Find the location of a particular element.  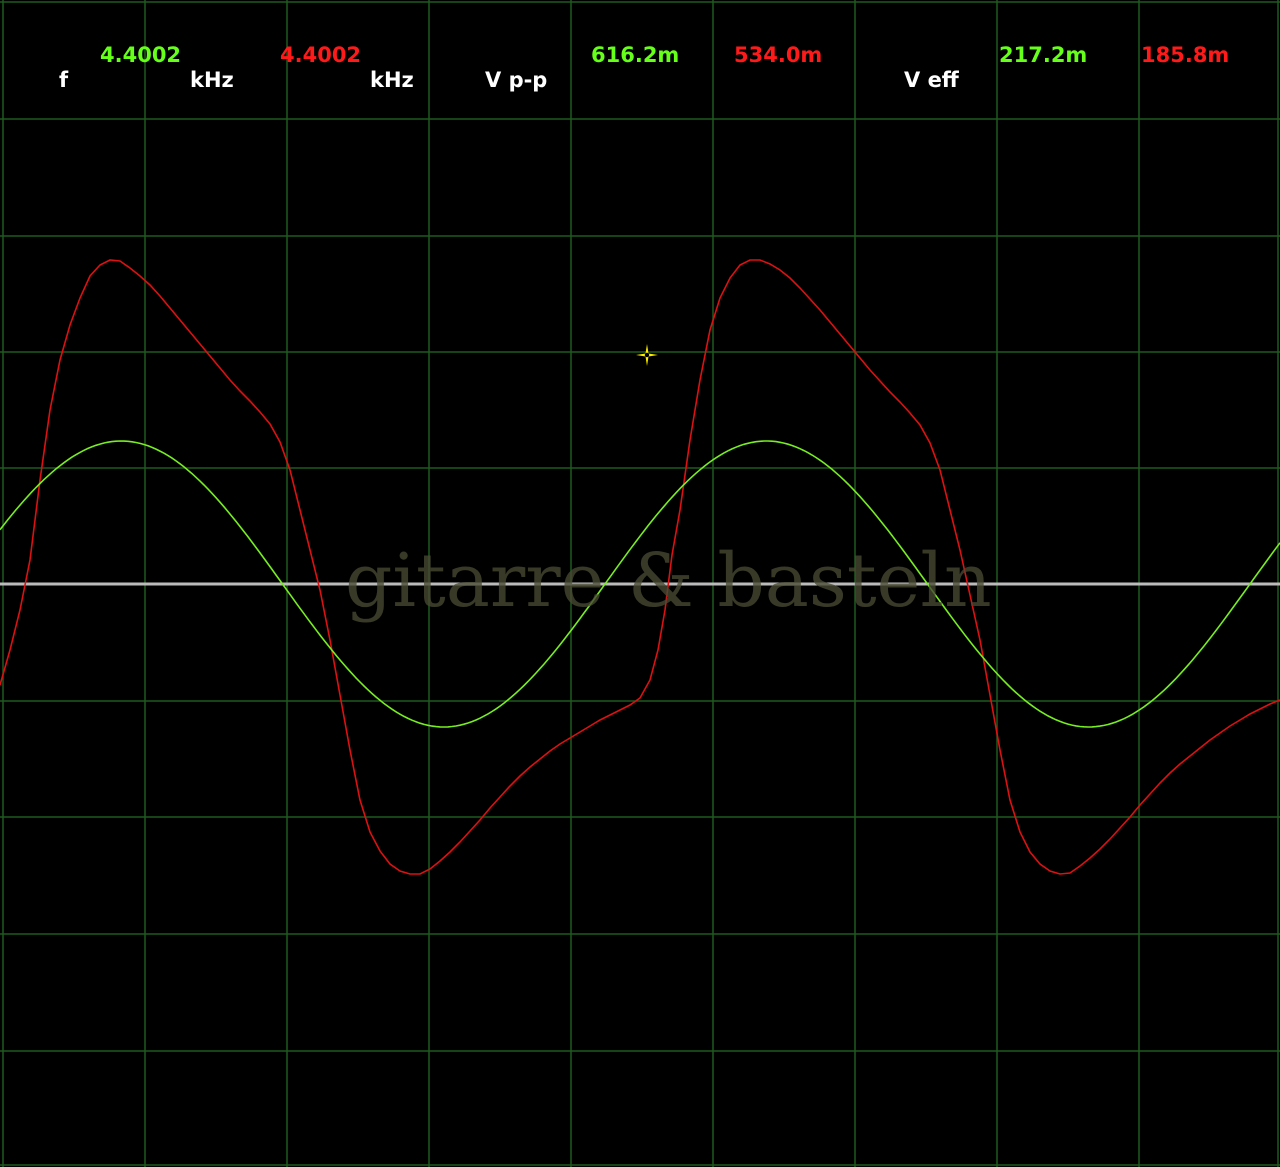

ch2-frequency-value: 4.4002 is located at coordinates (321, 55).